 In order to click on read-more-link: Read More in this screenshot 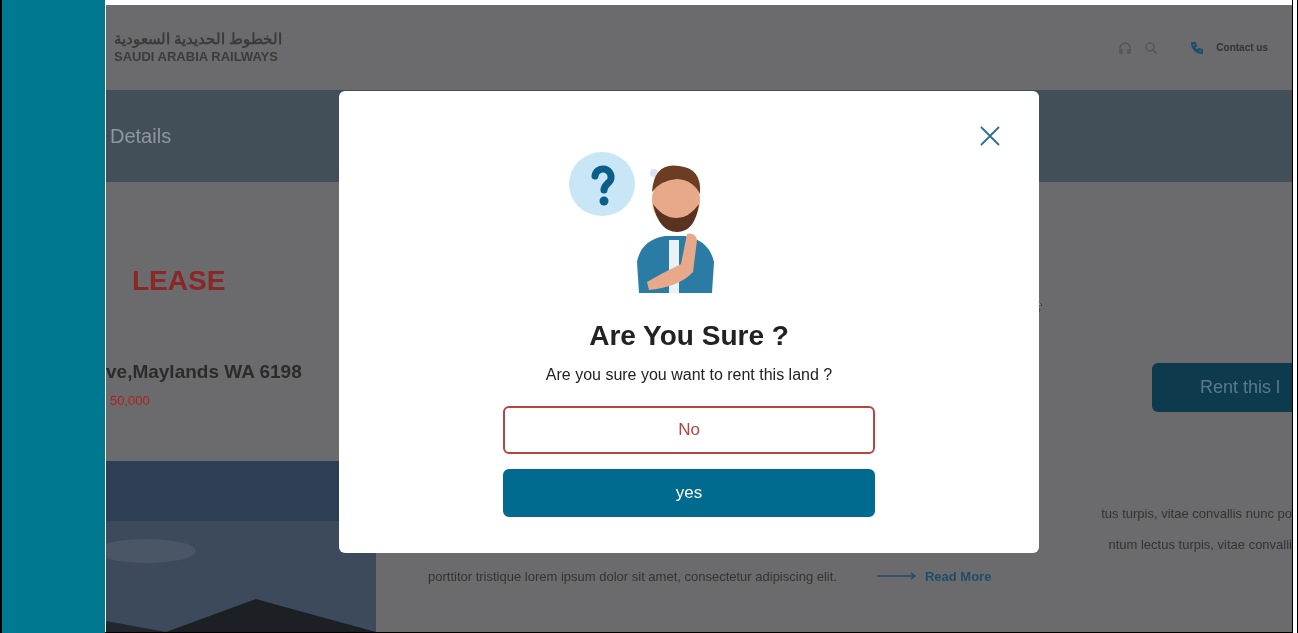, I will do `click(934, 576)`.